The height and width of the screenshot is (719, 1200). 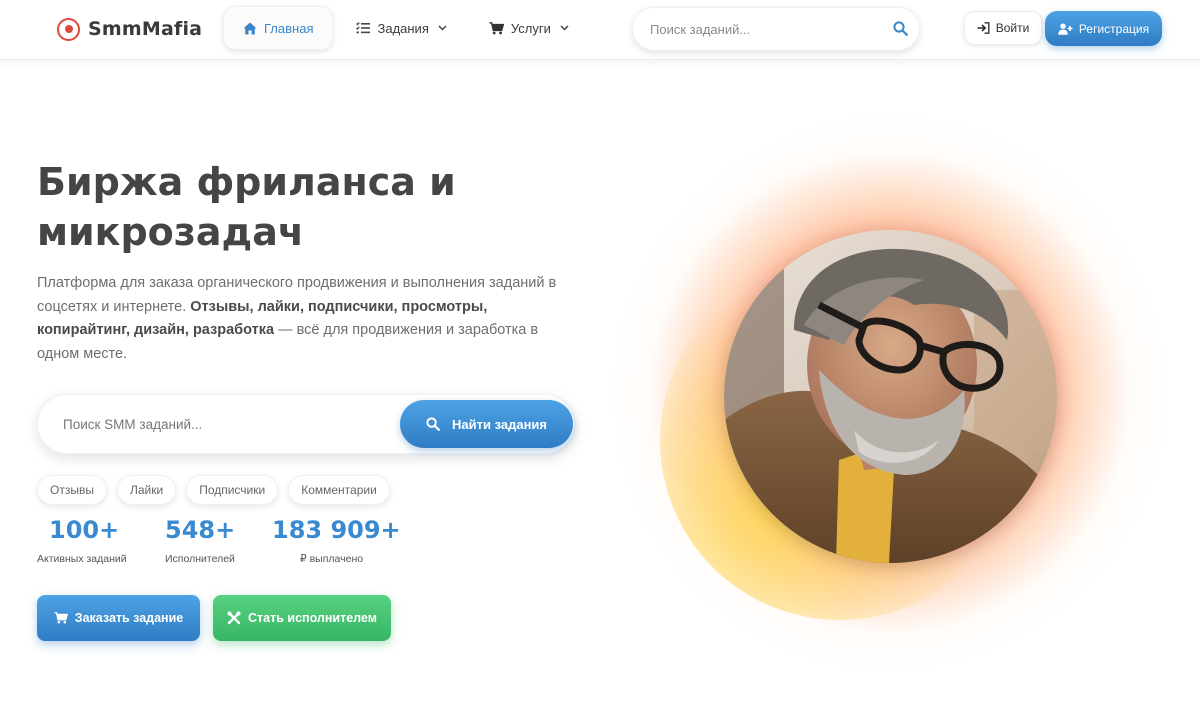 I want to click on register-button: Регистрация, so click(x=1103, y=28).